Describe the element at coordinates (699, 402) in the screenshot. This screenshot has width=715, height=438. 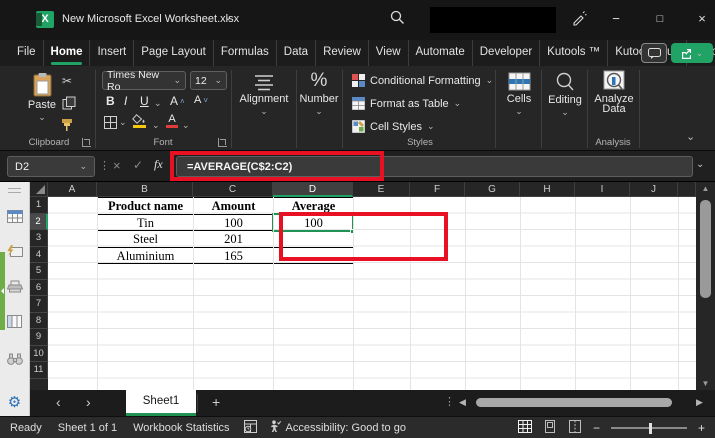
I see `scroll-right-icon: ▶` at that location.